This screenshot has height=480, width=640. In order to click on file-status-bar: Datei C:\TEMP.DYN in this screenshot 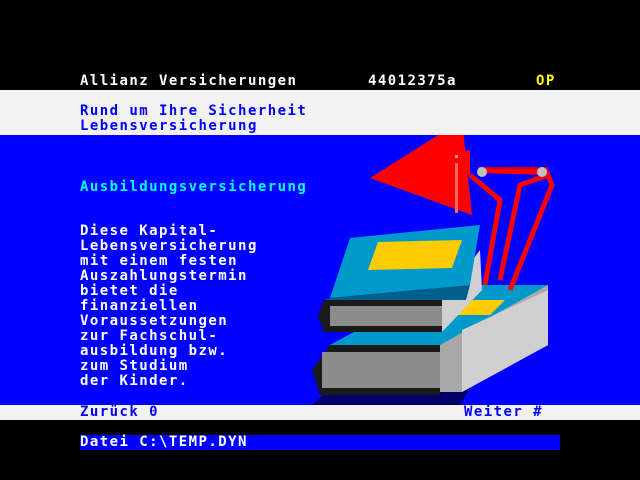, I will do `click(320, 442)`.